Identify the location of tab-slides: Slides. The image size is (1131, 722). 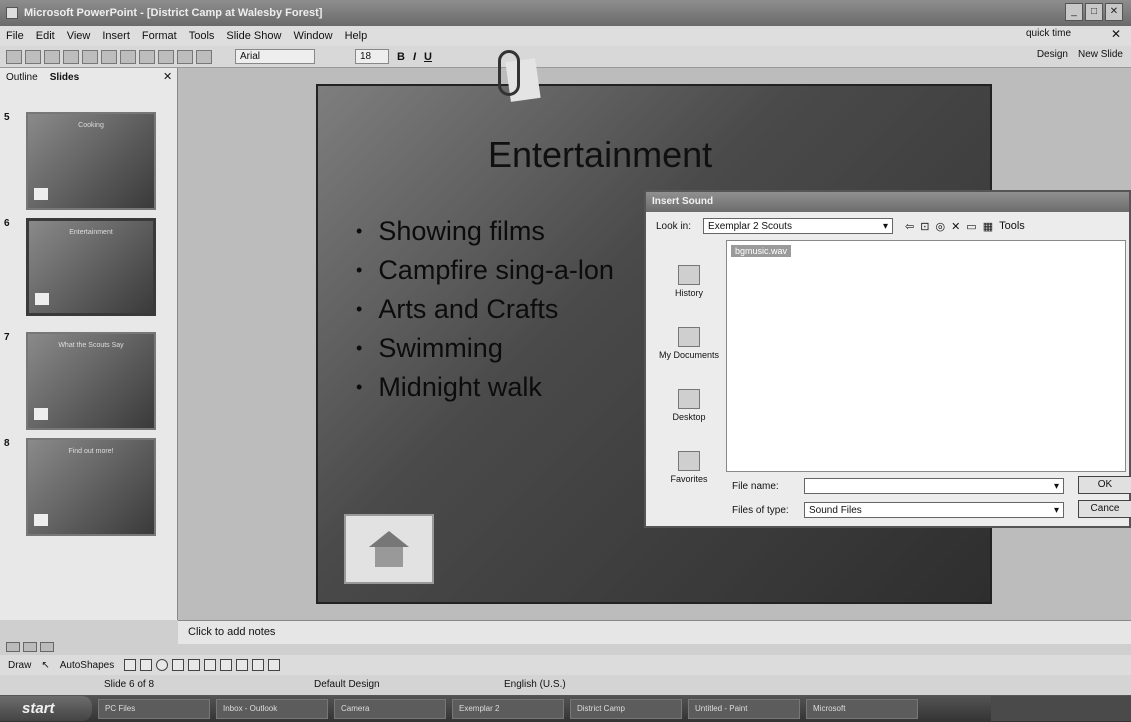
(64, 77).